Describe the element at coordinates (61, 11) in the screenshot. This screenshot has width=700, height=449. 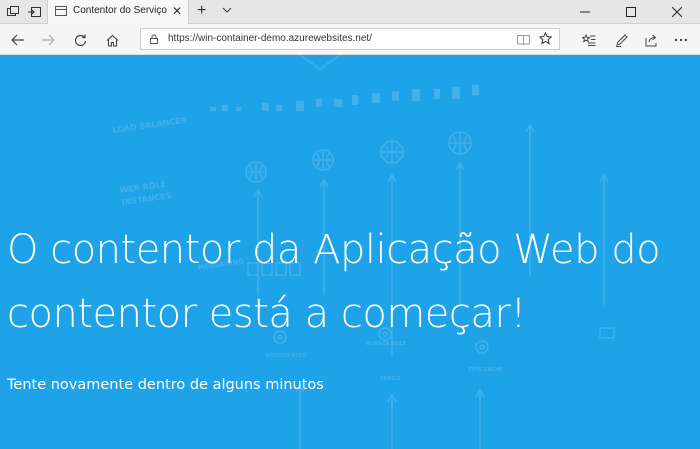
I see `page-icon` at that location.